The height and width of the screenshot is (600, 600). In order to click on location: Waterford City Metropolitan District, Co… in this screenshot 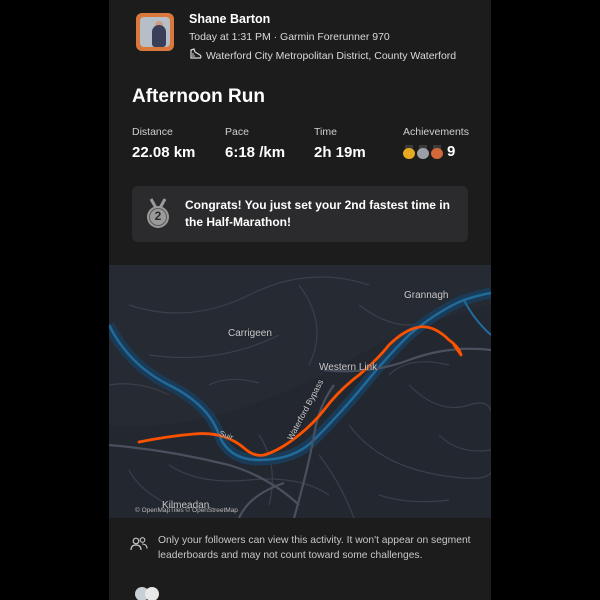, I will do `click(322, 55)`.